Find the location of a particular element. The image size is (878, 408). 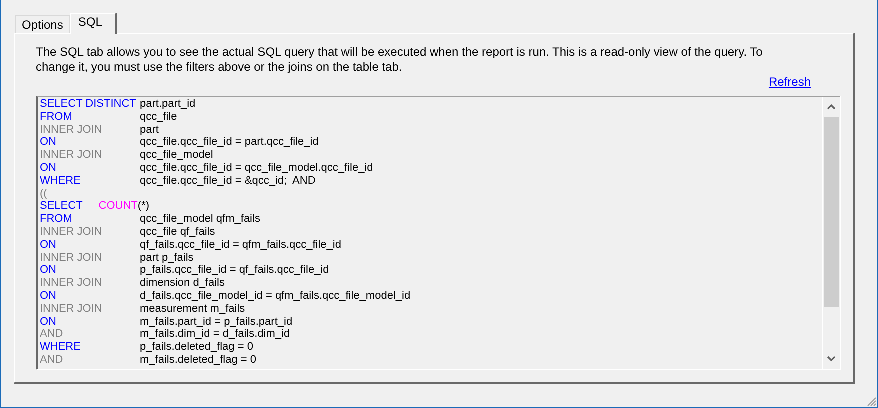

sql-text: qcc_file.qcc_file_id = qcc_file_model.qcc_file_id is located at coordinates (257, 168).